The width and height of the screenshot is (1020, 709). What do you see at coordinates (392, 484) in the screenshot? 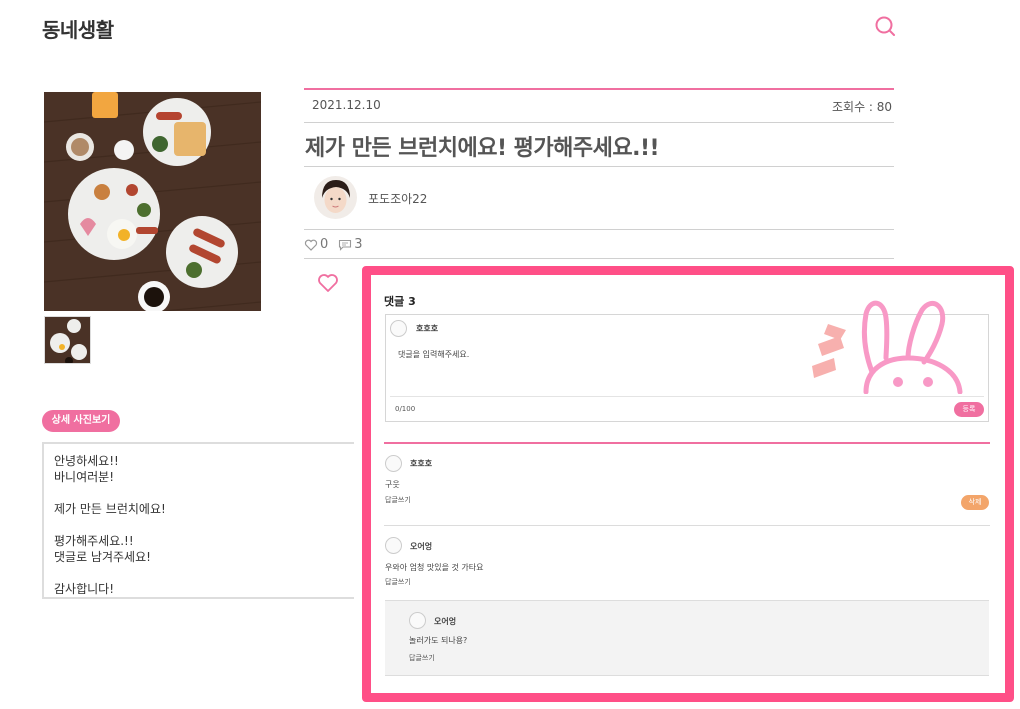
I see `comment-text: 구웃` at bounding box center [392, 484].